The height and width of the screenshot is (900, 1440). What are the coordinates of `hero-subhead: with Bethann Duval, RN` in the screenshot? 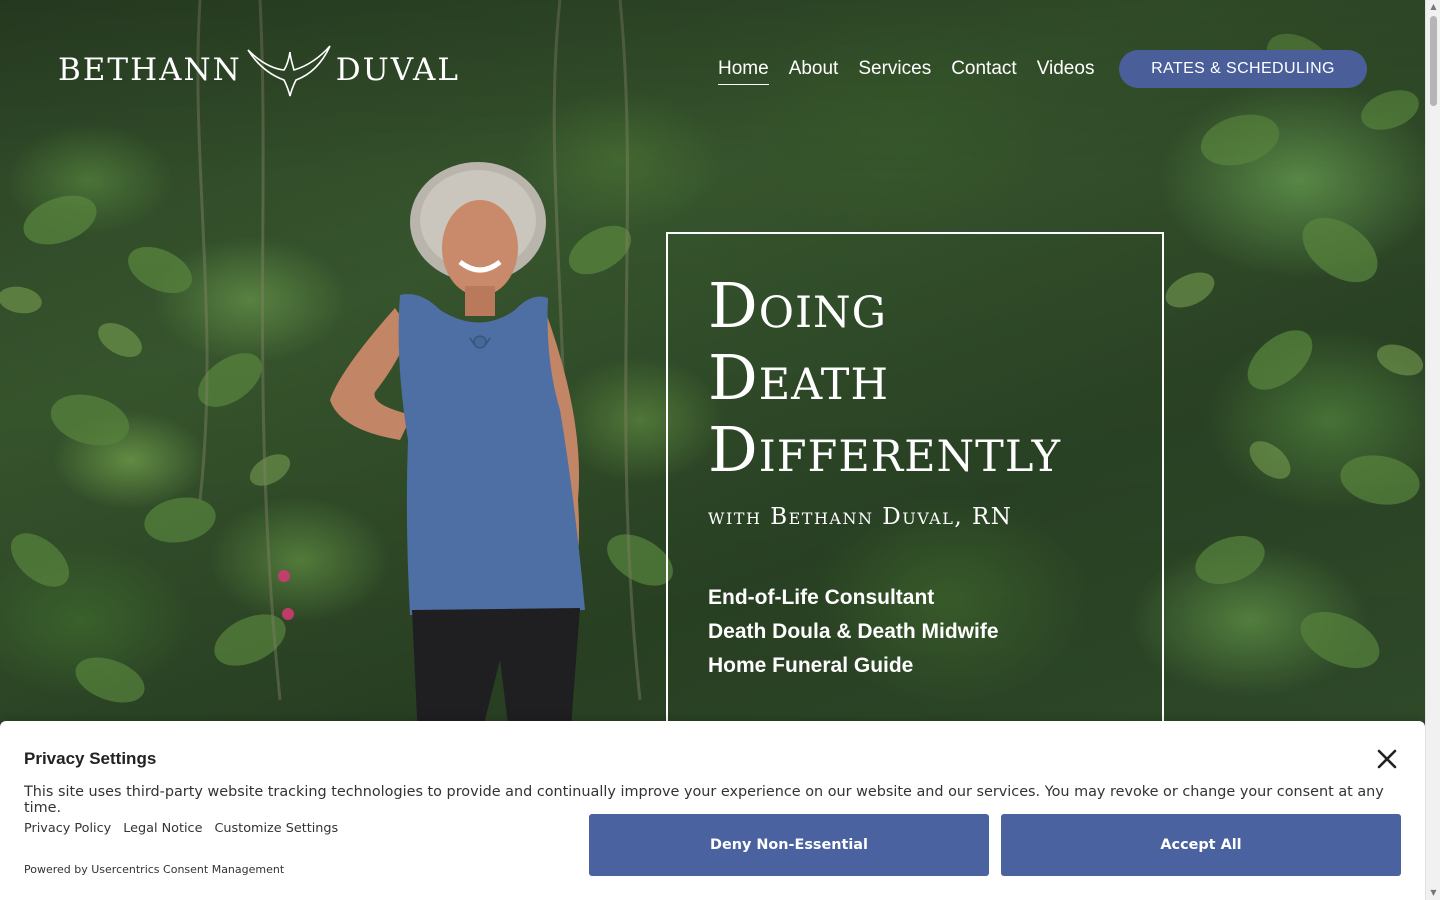 It's located at (860, 517).